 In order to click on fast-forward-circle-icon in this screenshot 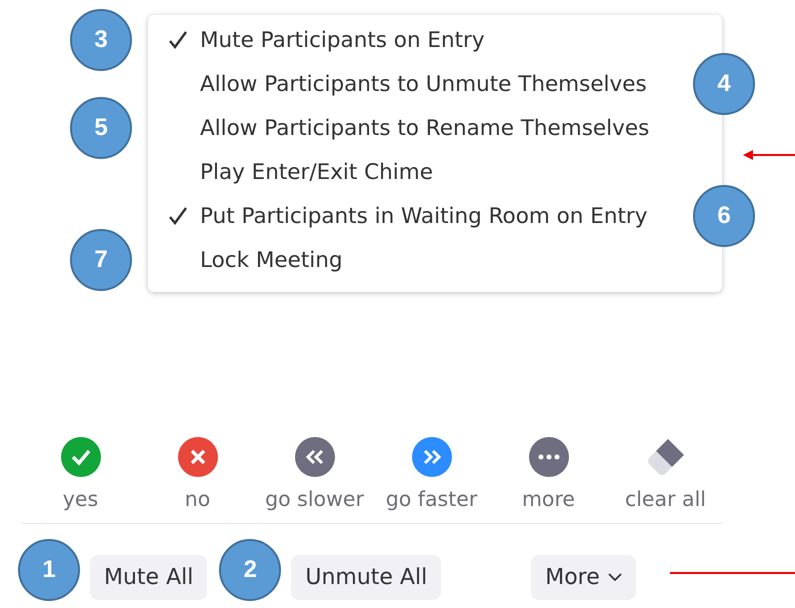, I will do `click(432, 457)`.